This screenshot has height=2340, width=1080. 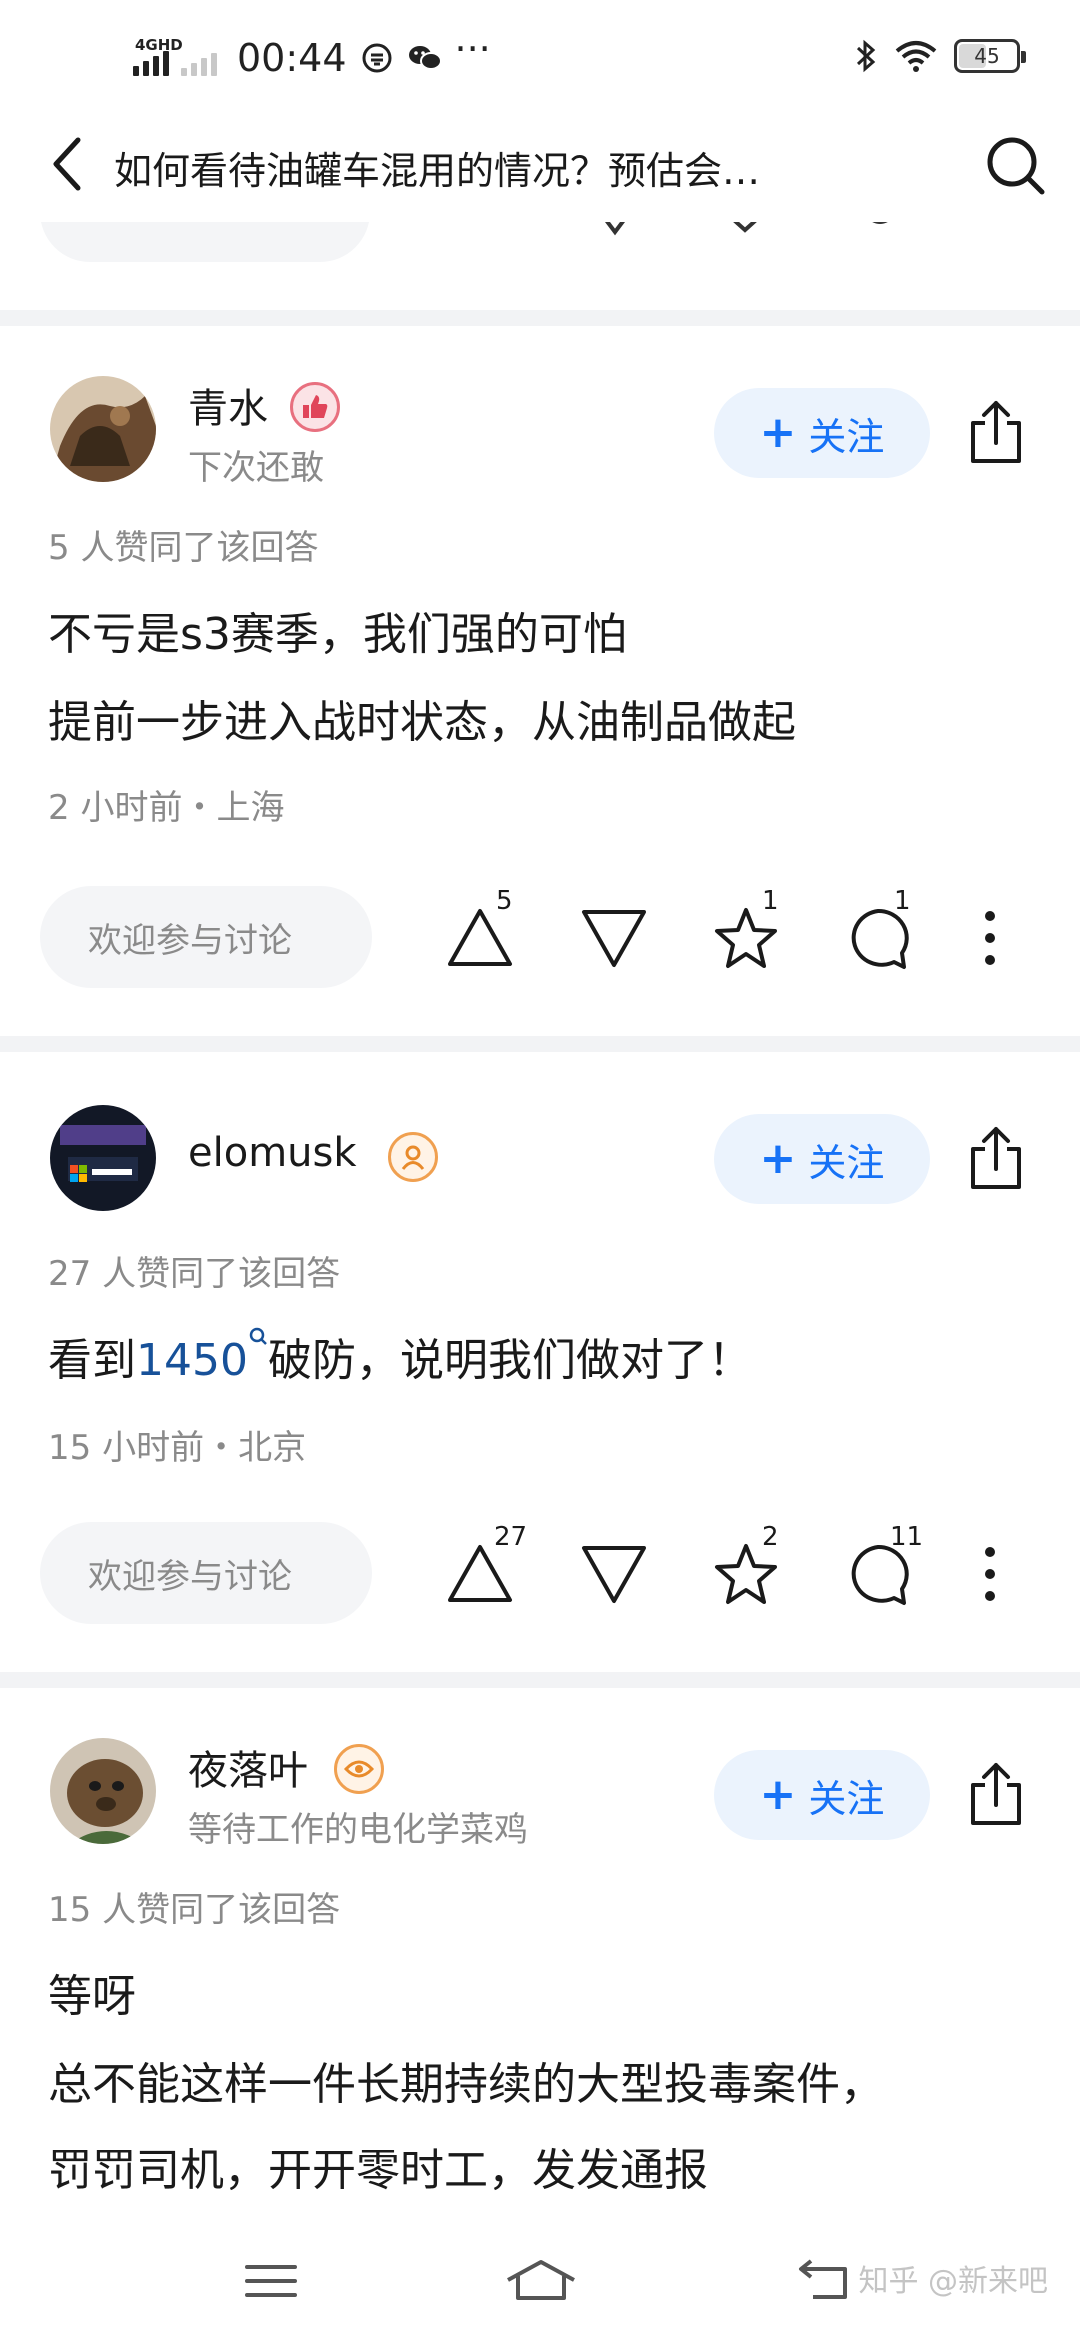 I want to click on upvote-count: 5, so click(x=504, y=901).